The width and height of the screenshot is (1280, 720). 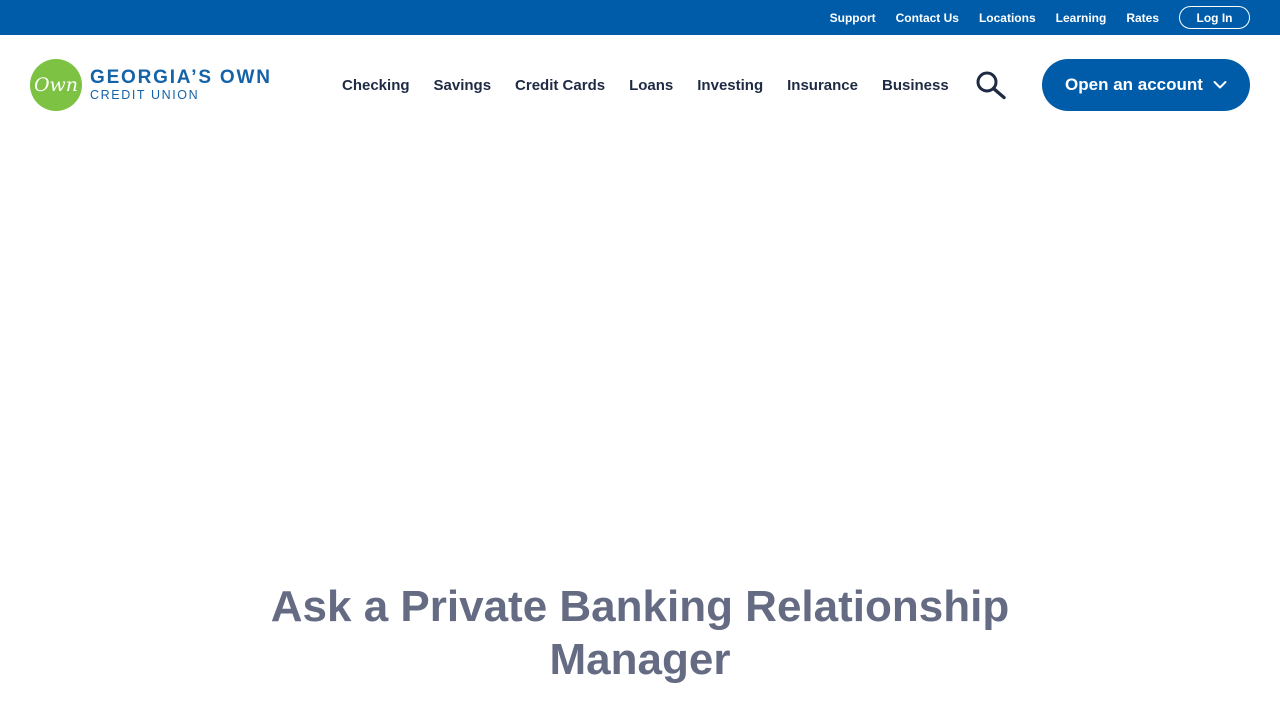 I want to click on georgias-own-logo: Own GEORGIA’S OWN CREDIT UNION, so click(x=151, y=85).